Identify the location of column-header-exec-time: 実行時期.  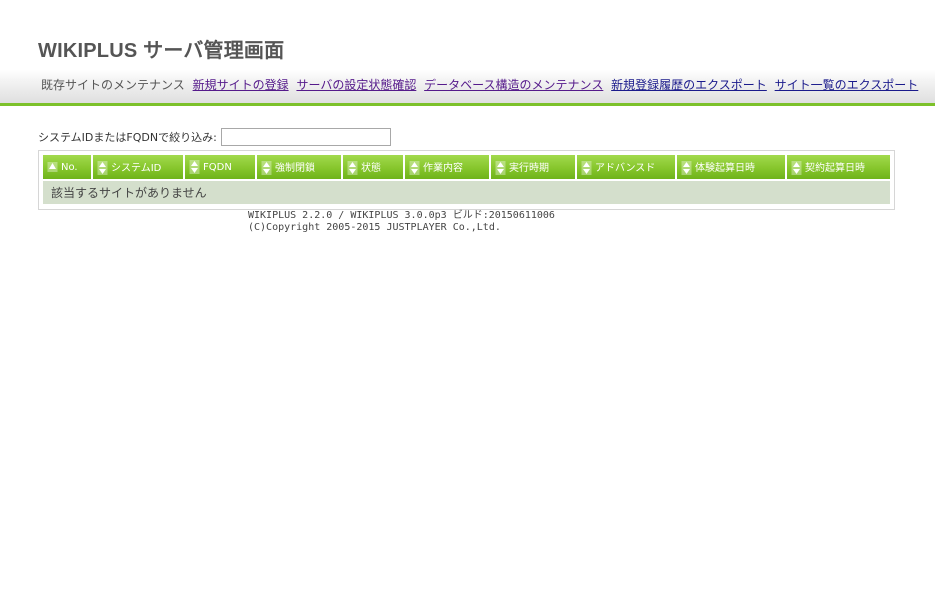
(533, 167).